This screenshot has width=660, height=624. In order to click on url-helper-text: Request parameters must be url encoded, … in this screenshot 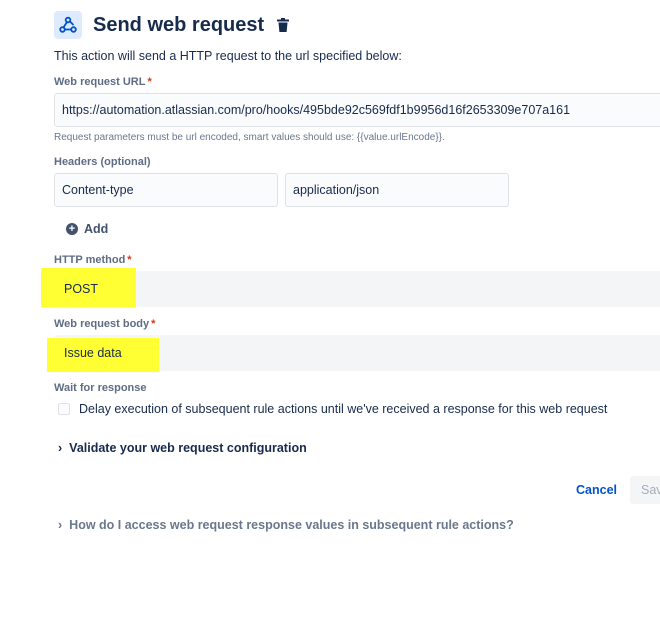, I will do `click(249, 137)`.